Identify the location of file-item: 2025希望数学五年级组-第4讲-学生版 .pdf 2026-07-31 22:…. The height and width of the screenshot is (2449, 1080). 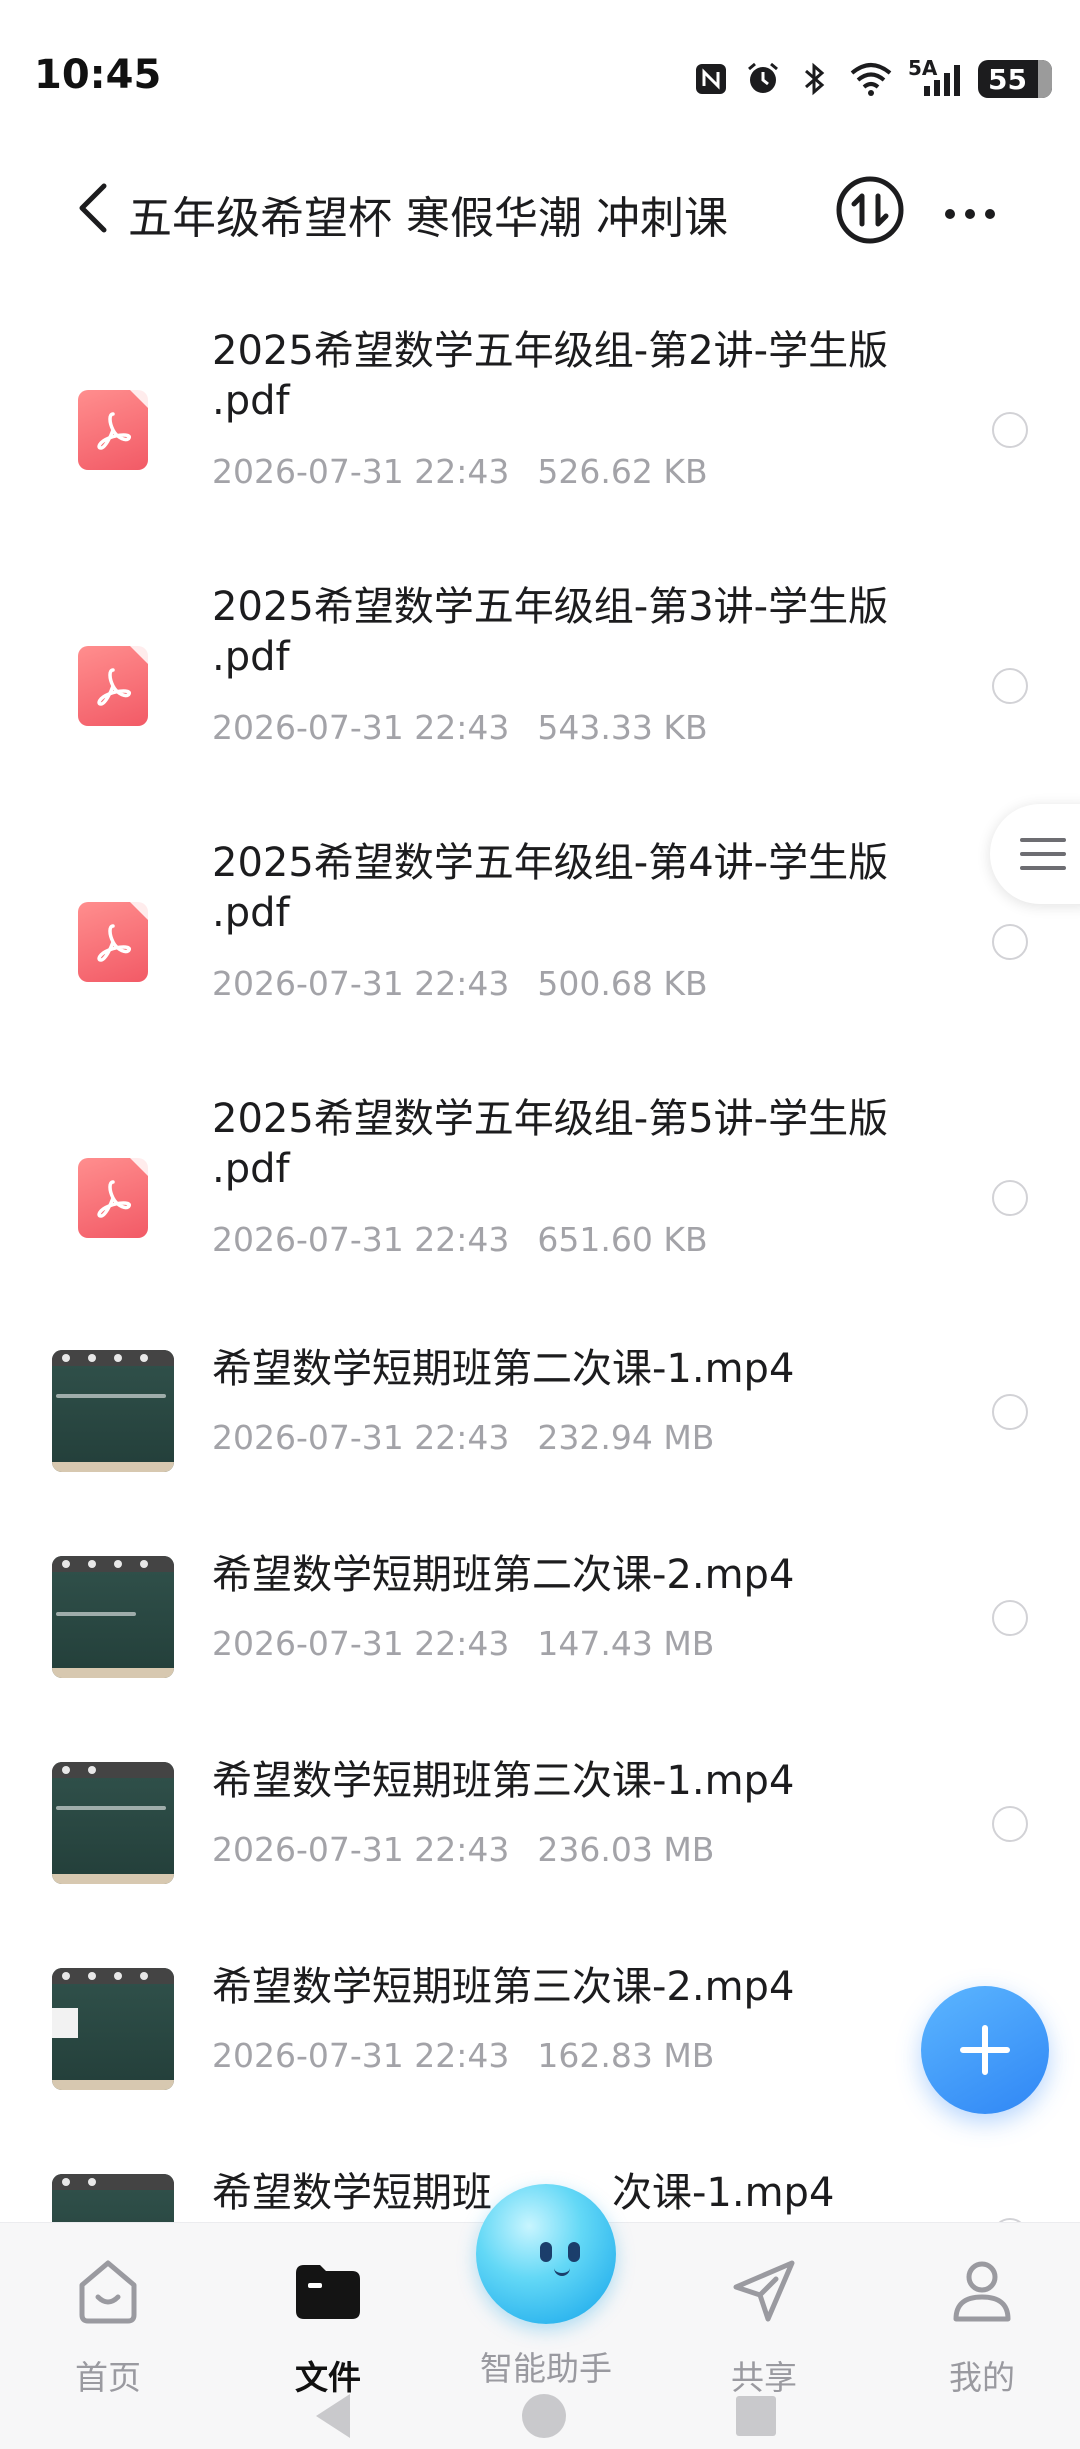
(540, 952).